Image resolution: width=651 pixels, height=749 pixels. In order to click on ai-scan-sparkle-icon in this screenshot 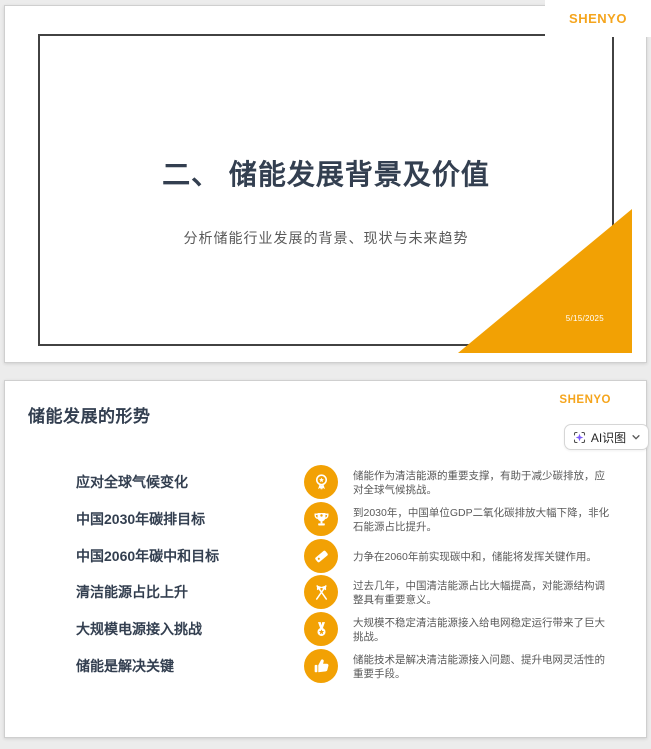, I will do `click(579, 437)`.